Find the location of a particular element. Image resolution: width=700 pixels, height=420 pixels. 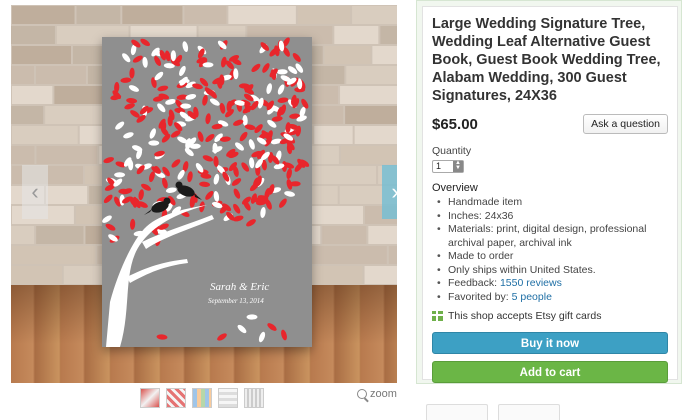

overview-handmade: Handmade item is located at coordinates (550, 203).